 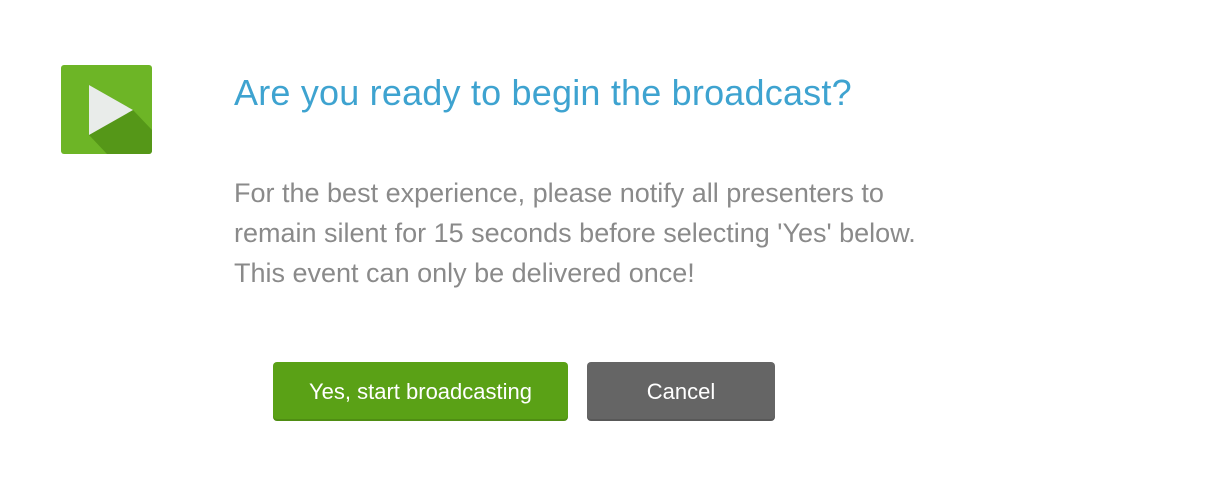 I want to click on message-line: This event can only be delivered once!, so click(x=464, y=273).